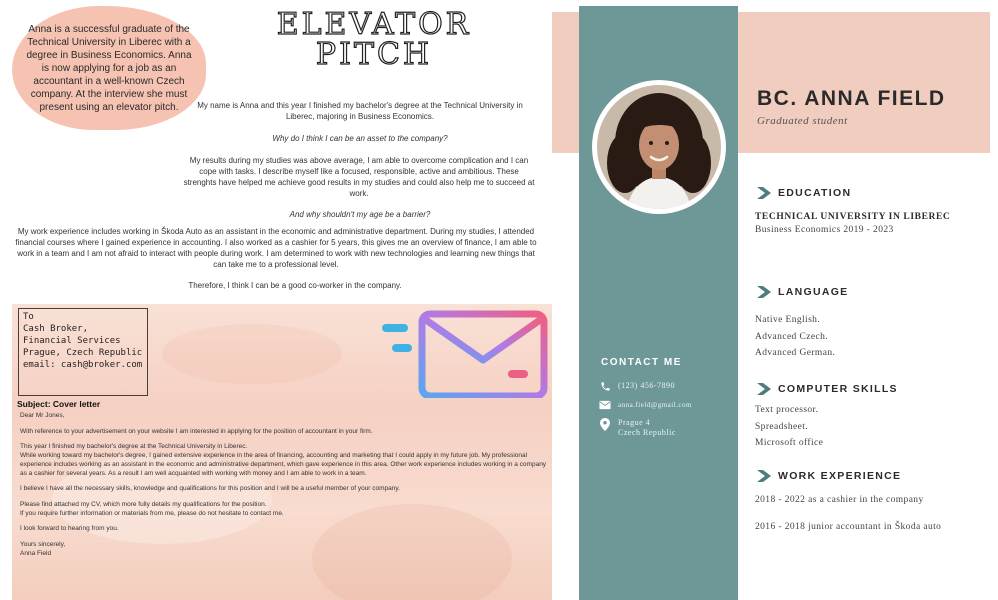 The image size is (998, 600). Describe the element at coordinates (69, 529) in the screenshot. I see `letter-paragraph-5: I look forward to hearing from you.` at that location.